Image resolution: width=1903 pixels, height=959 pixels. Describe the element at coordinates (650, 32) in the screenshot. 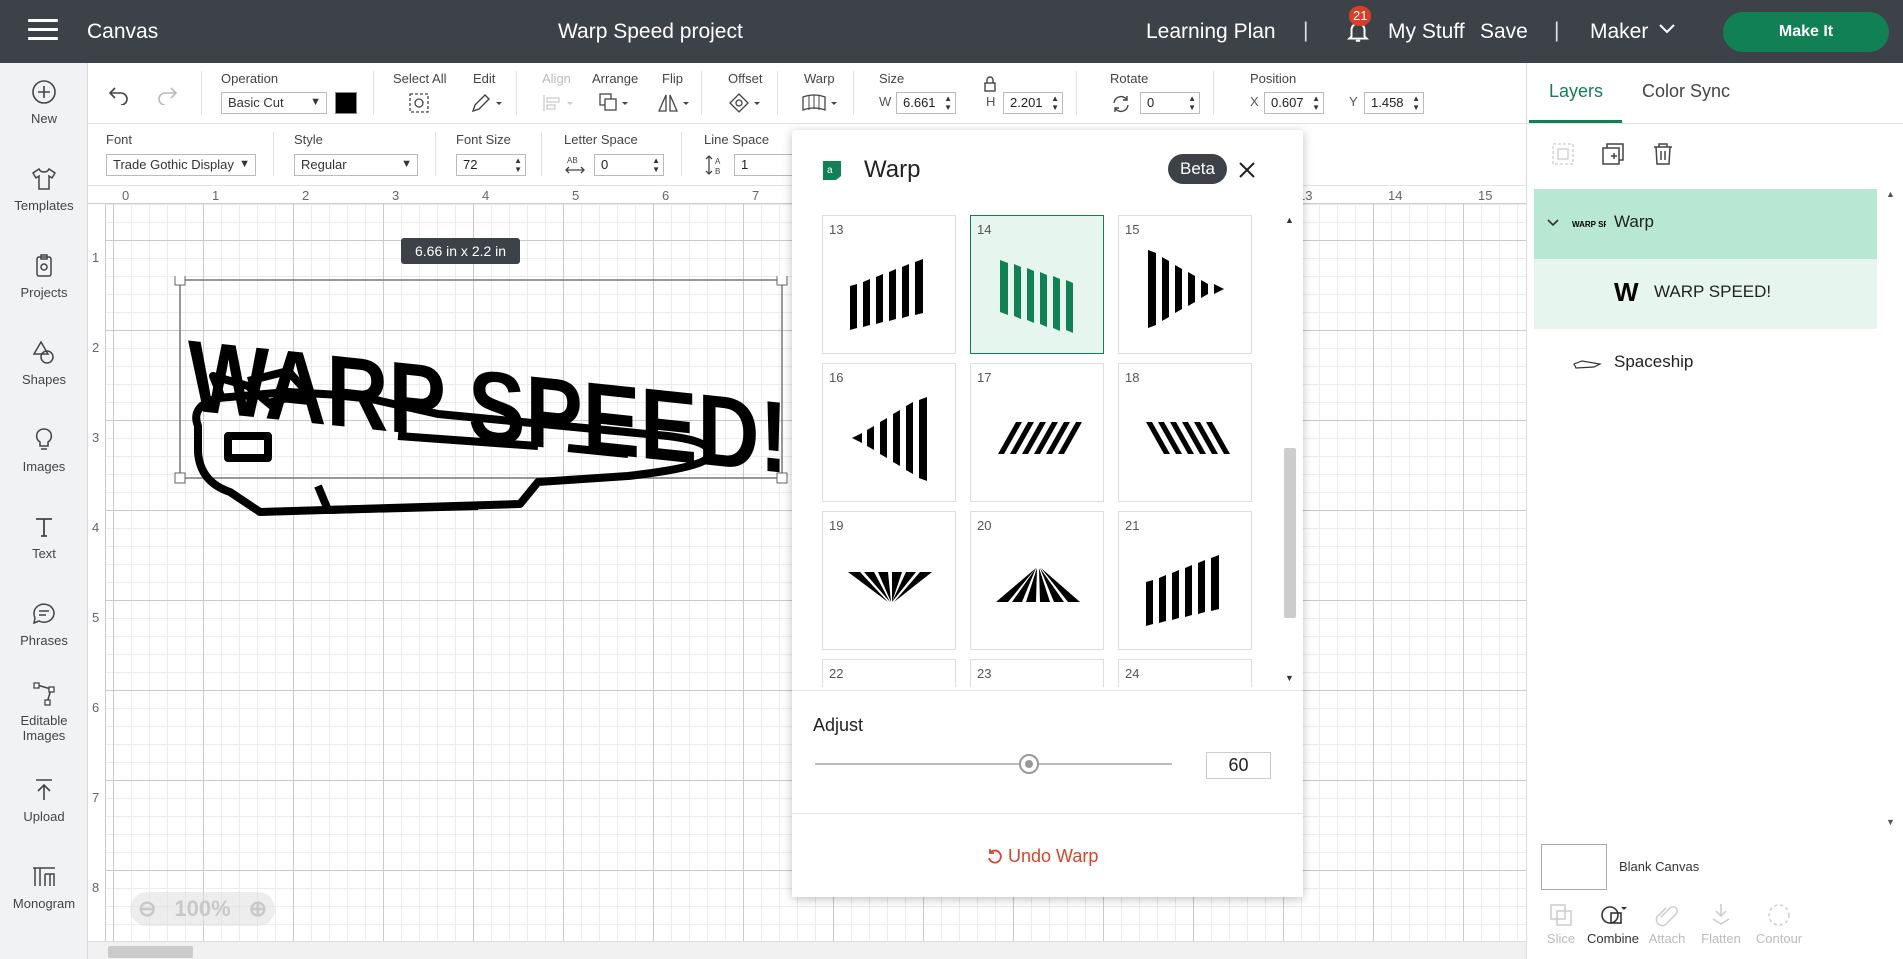

I see `project-title: Warp Speed project` at that location.